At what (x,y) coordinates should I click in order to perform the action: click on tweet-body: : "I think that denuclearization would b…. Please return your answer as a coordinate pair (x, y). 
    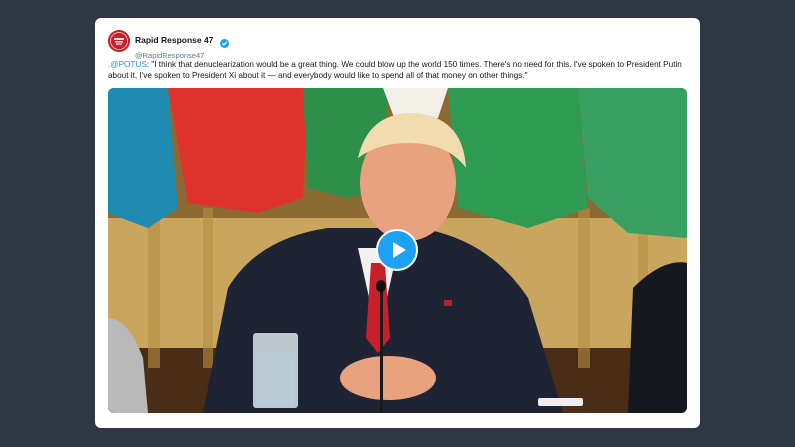
    Looking at the image, I should click on (395, 70).